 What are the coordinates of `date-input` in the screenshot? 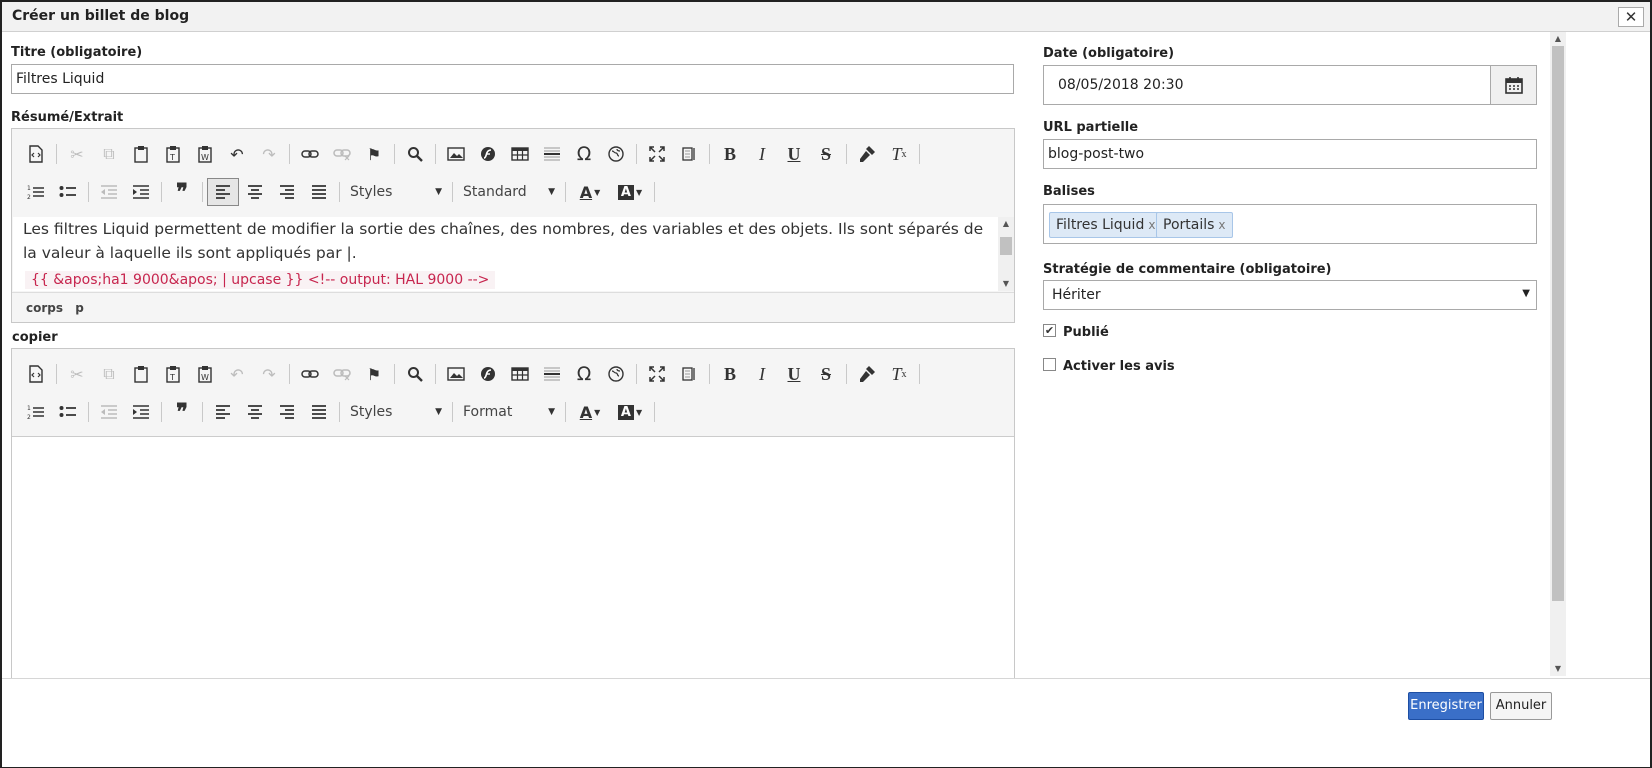 It's located at (1267, 85).